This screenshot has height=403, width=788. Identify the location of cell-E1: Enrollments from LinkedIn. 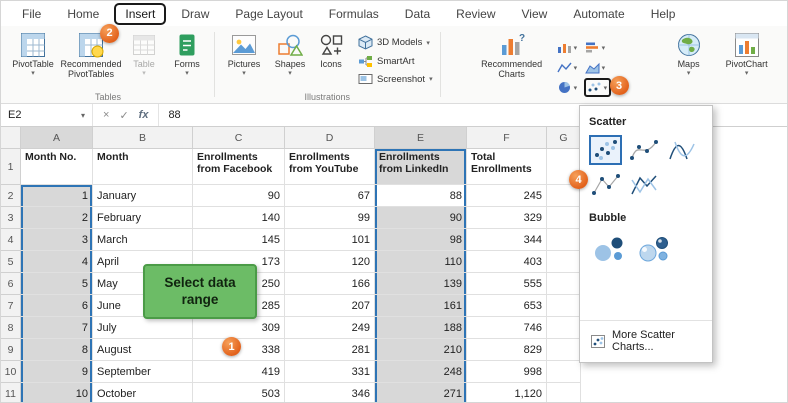
(421, 167).